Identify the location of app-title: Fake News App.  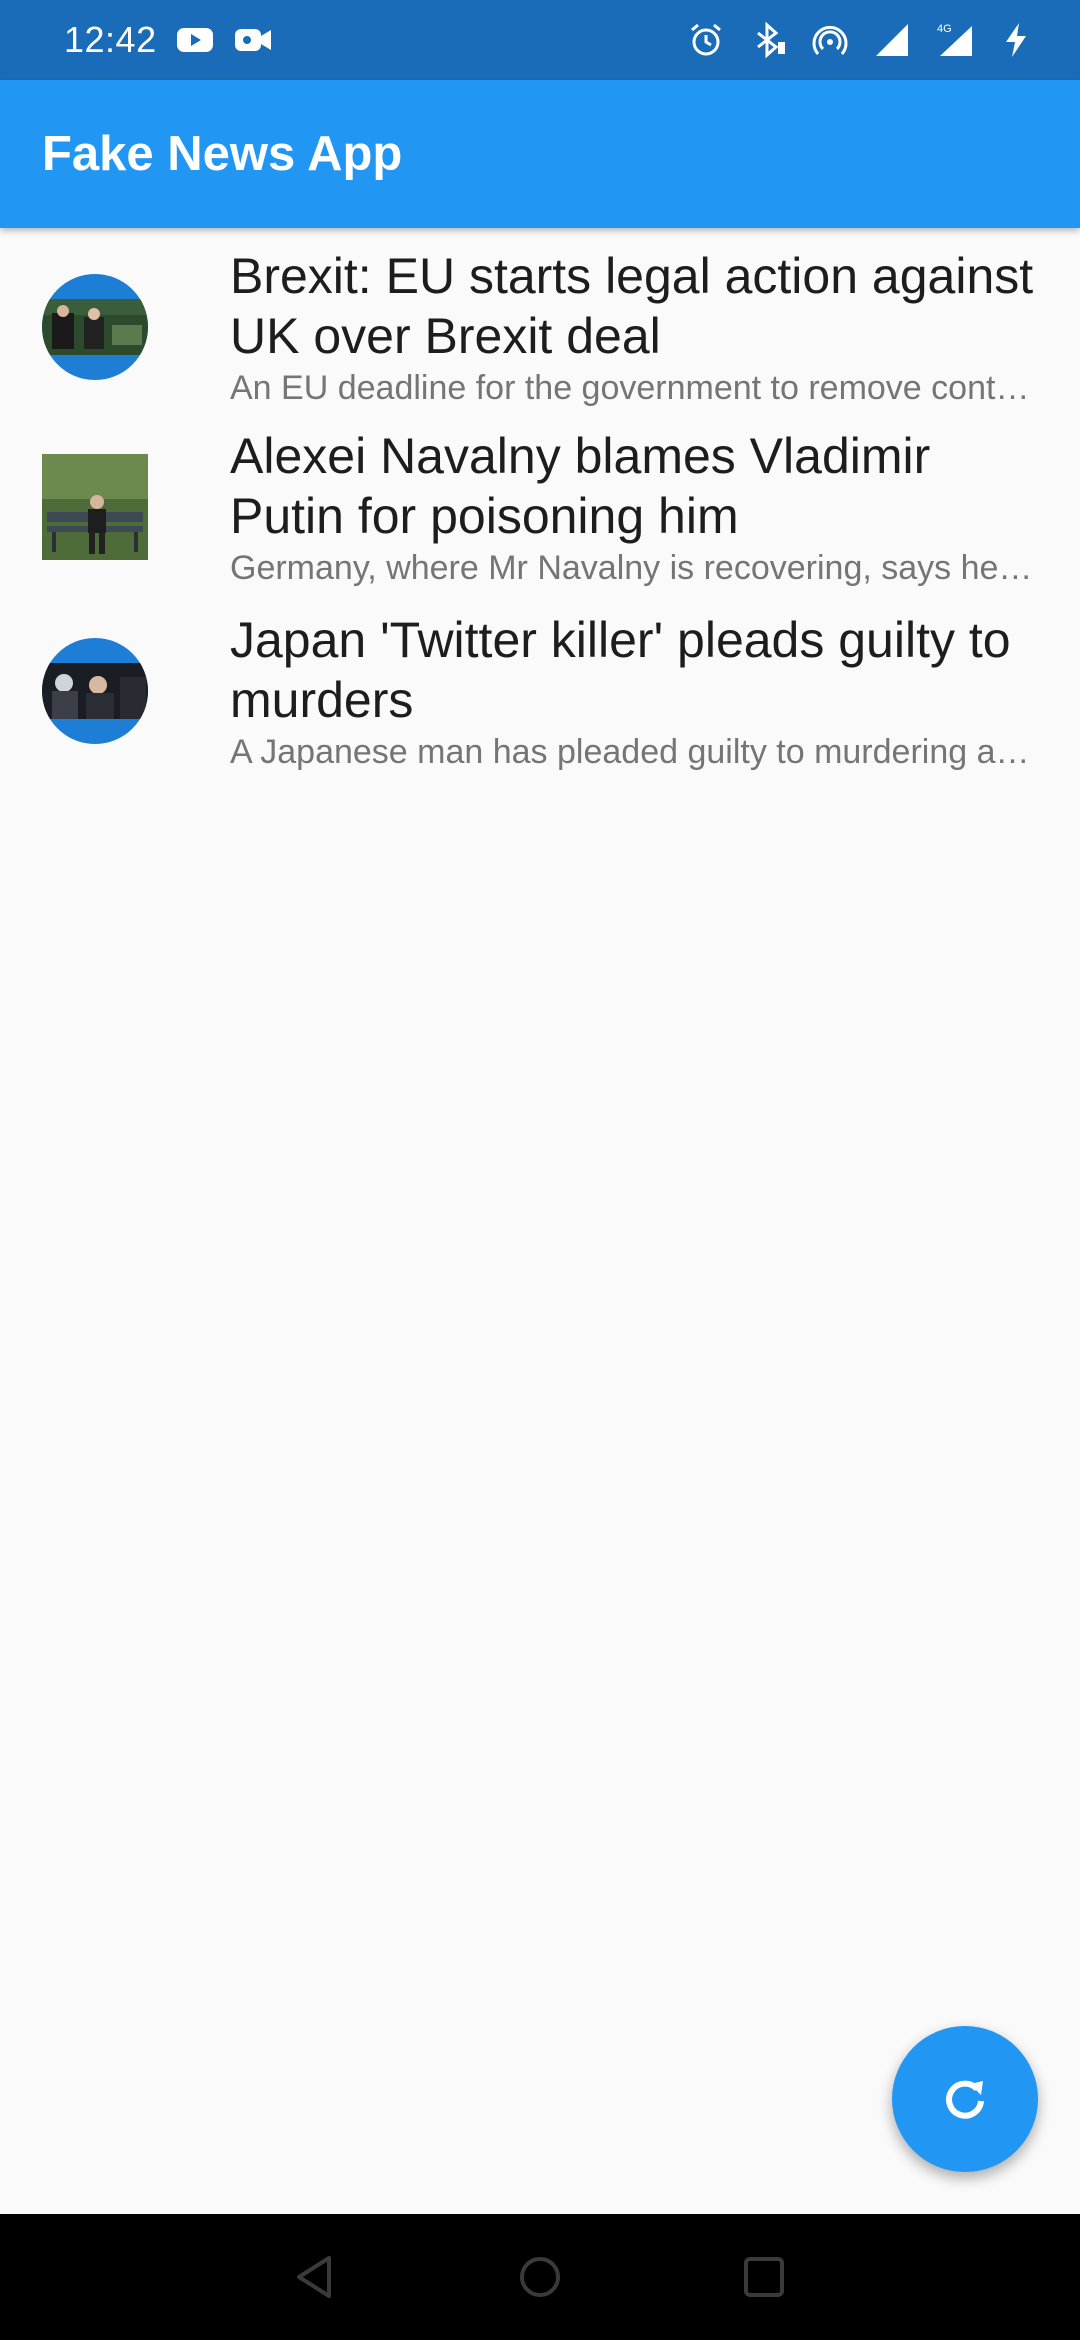
(222, 154).